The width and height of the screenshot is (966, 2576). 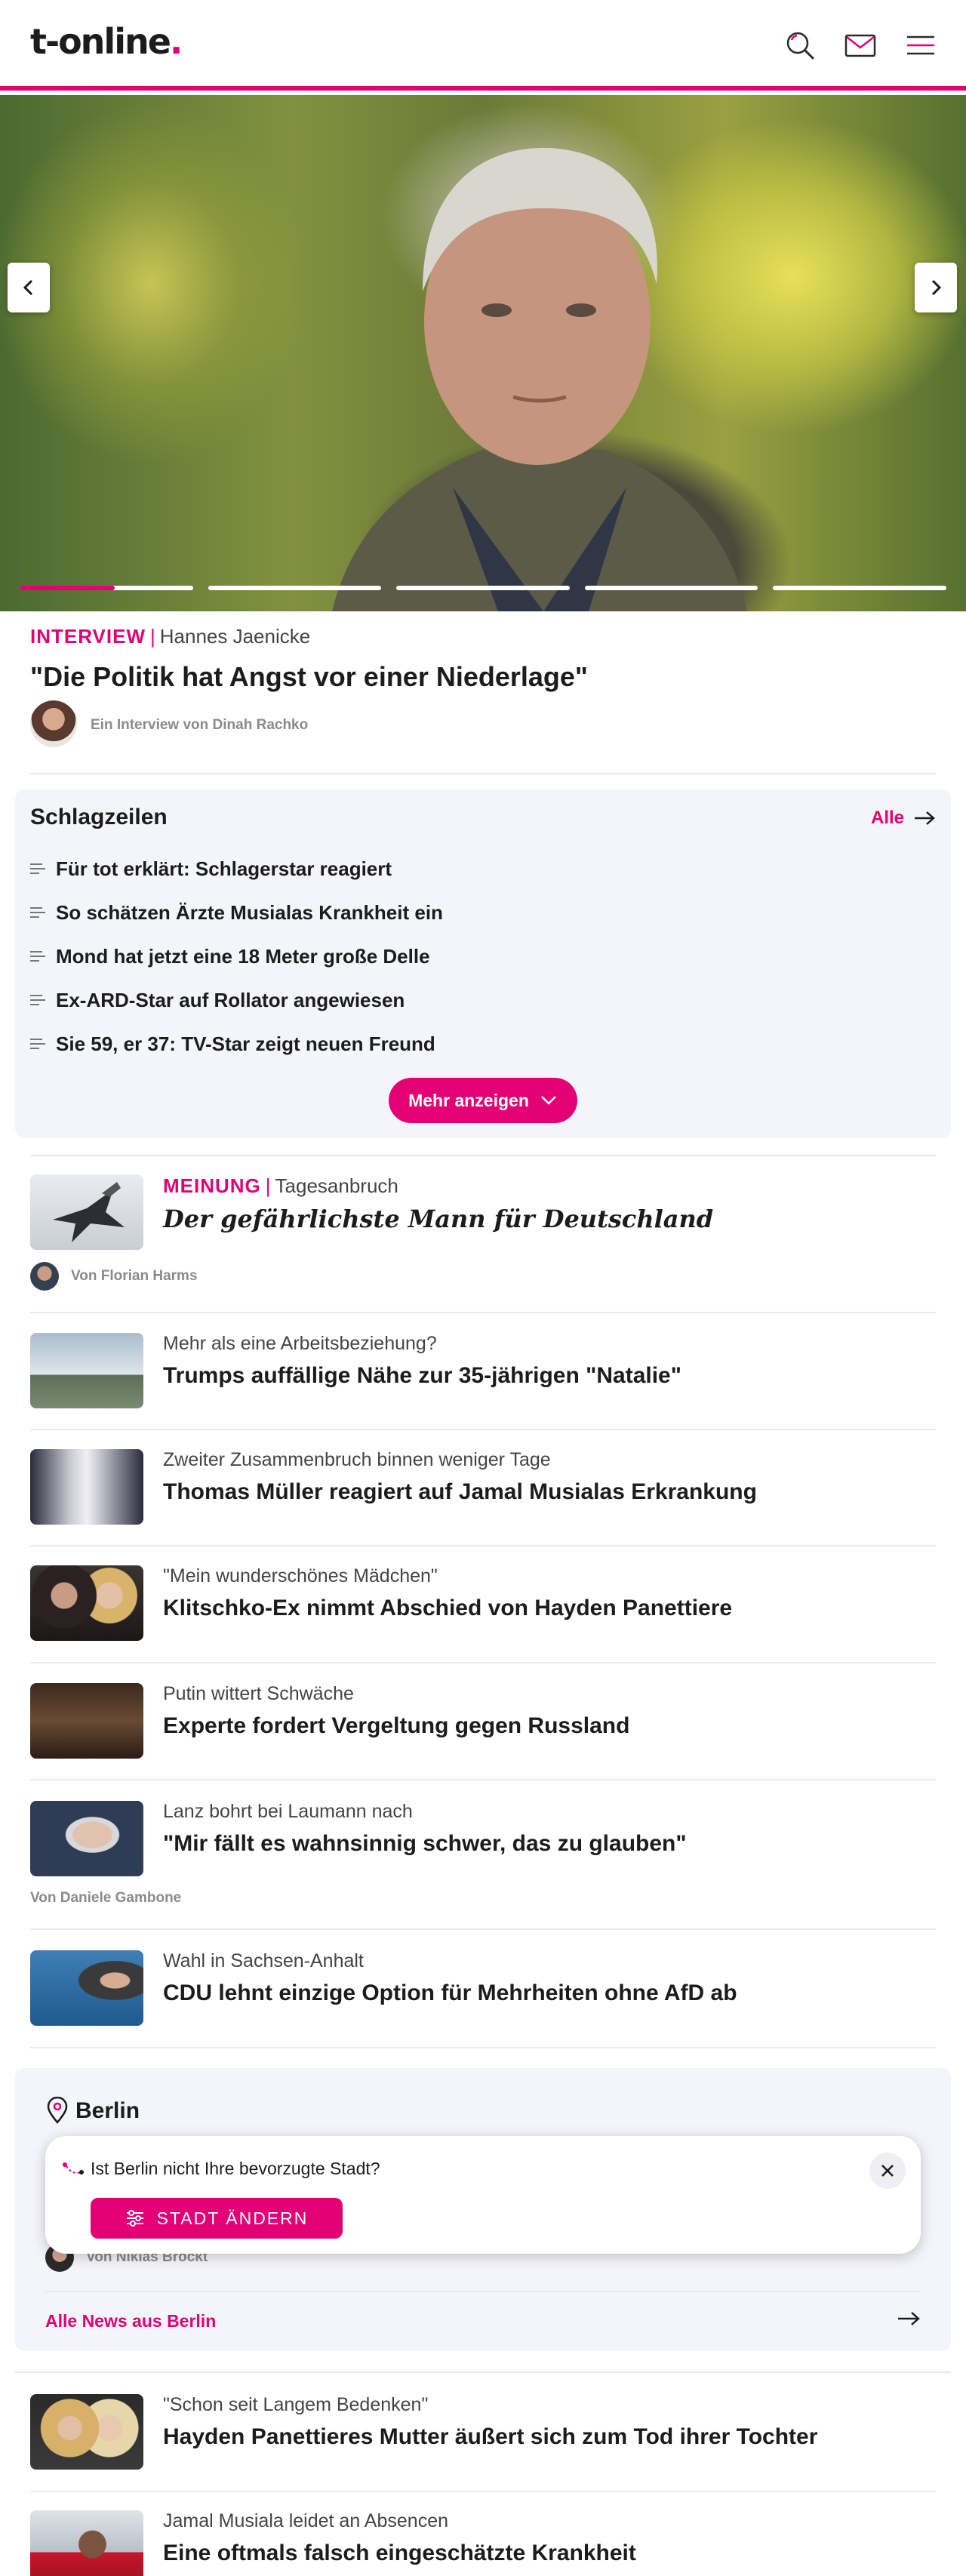 What do you see at coordinates (336, 1185) in the screenshot?
I see `kicker-name: Tagesanbruch` at bounding box center [336, 1185].